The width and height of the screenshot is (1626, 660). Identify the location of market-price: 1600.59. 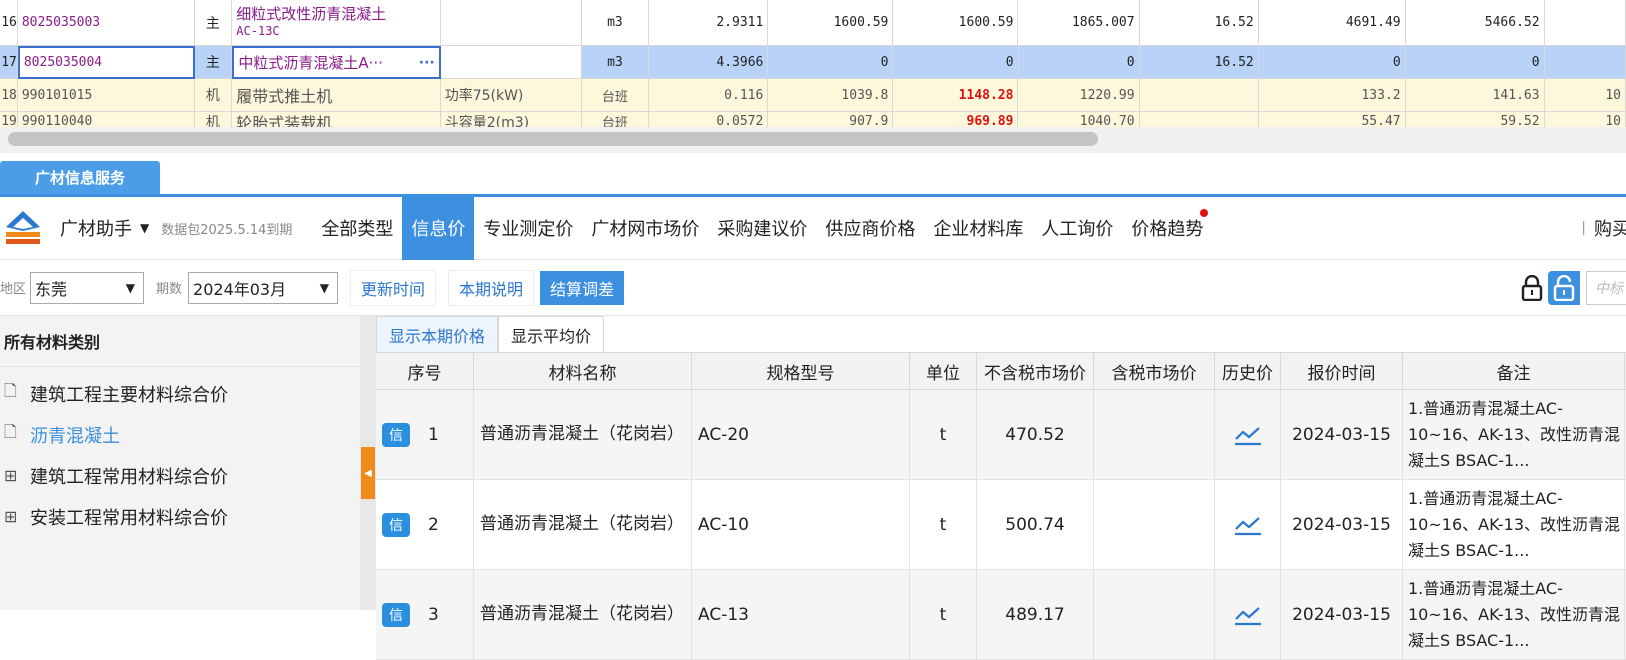
(956, 23).